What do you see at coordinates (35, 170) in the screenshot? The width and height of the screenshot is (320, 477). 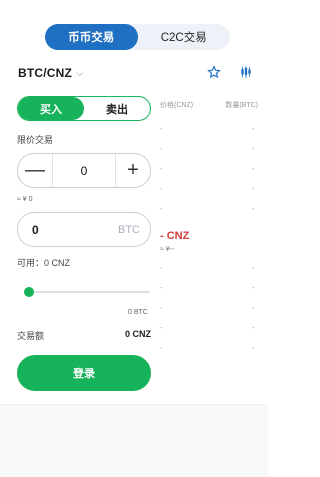 I see `minus-icon: —` at bounding box center [35, 170].